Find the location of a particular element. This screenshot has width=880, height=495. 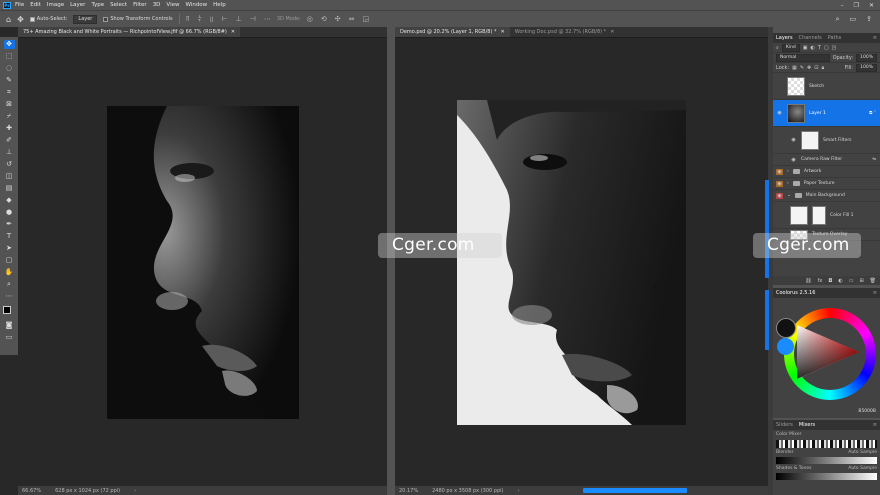

adjustment-layer-icon: ◐ is located at coordinates (840, 281).